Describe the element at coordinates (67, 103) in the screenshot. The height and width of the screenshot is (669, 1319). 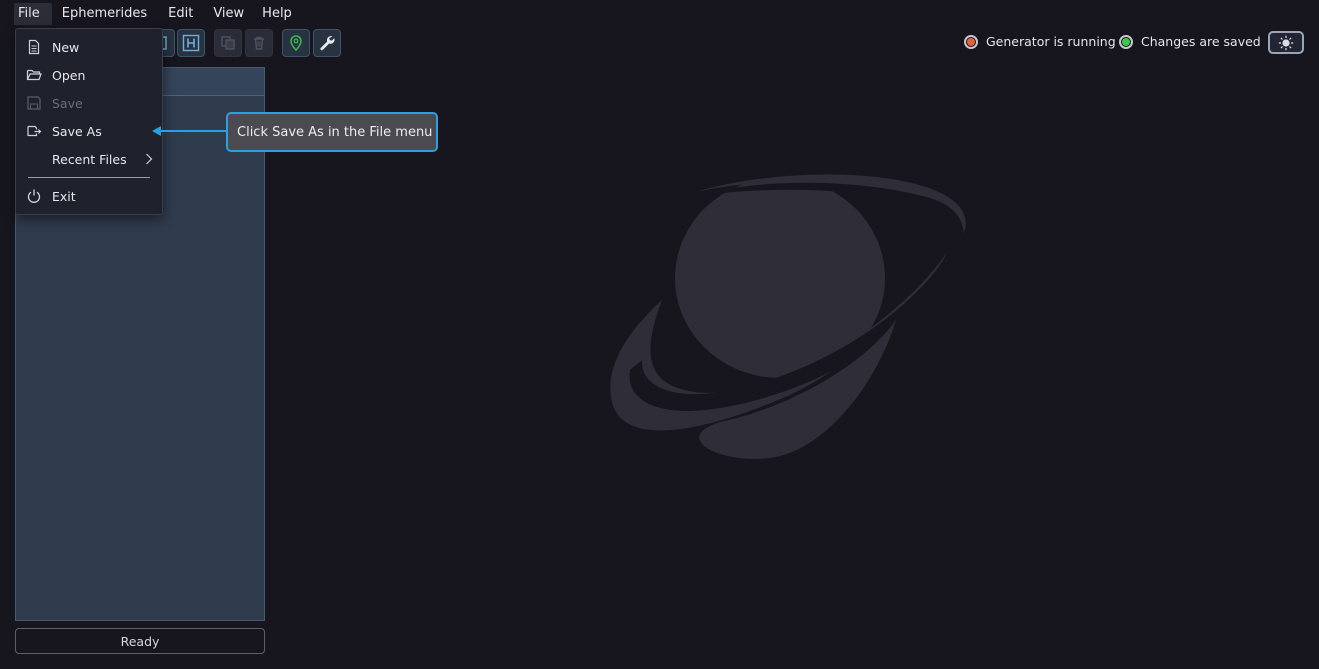
I see `menu-item-label: Save` at that location.